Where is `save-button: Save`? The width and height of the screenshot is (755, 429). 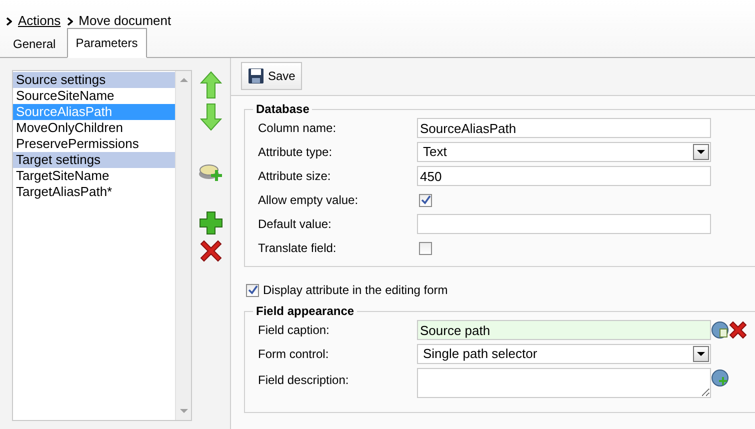
save-button: Save is located at coordinates (271, 76).